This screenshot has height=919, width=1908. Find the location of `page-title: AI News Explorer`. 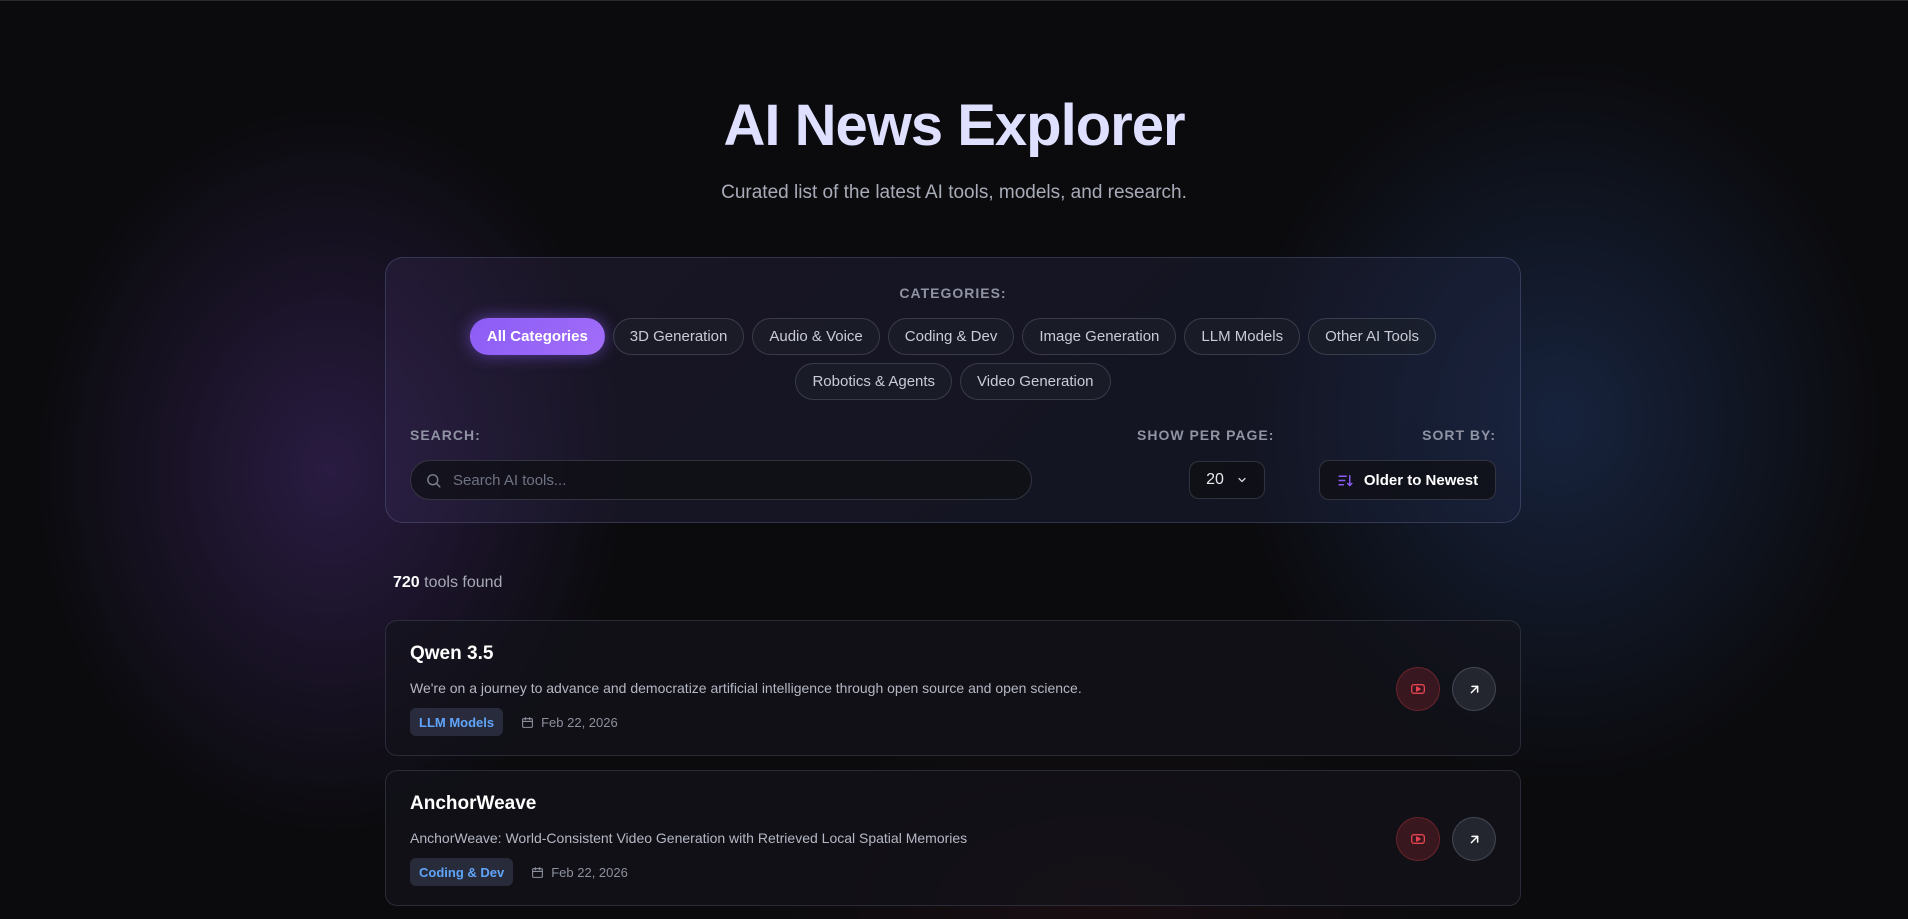

page-title: AI News Explorer is located at coordinates (954, 125).